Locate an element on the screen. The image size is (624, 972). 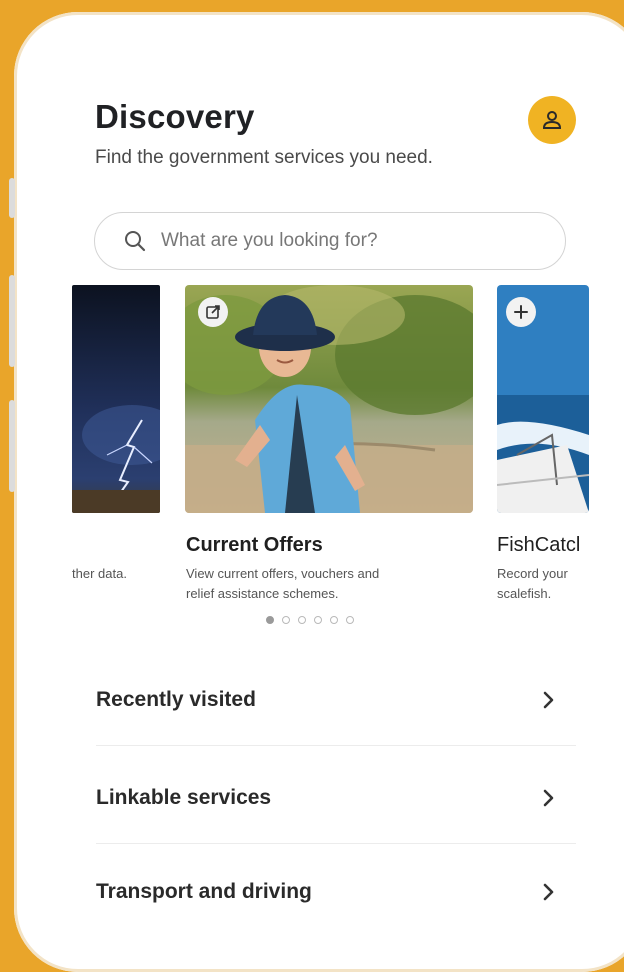
page-subtitle: Find the government services you need. is located at coordinates (264, 157).